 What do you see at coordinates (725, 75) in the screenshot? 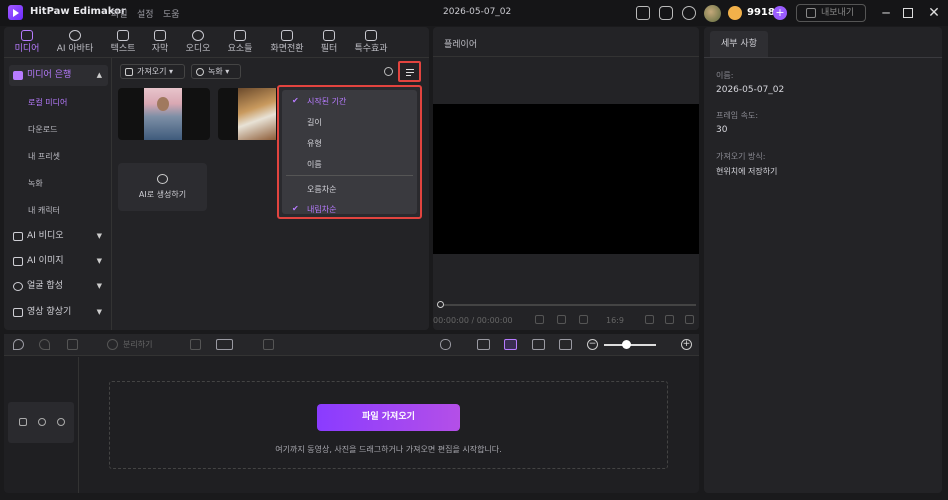
I see `detail-label-name: 이름:` at bounding box center [725, 75].